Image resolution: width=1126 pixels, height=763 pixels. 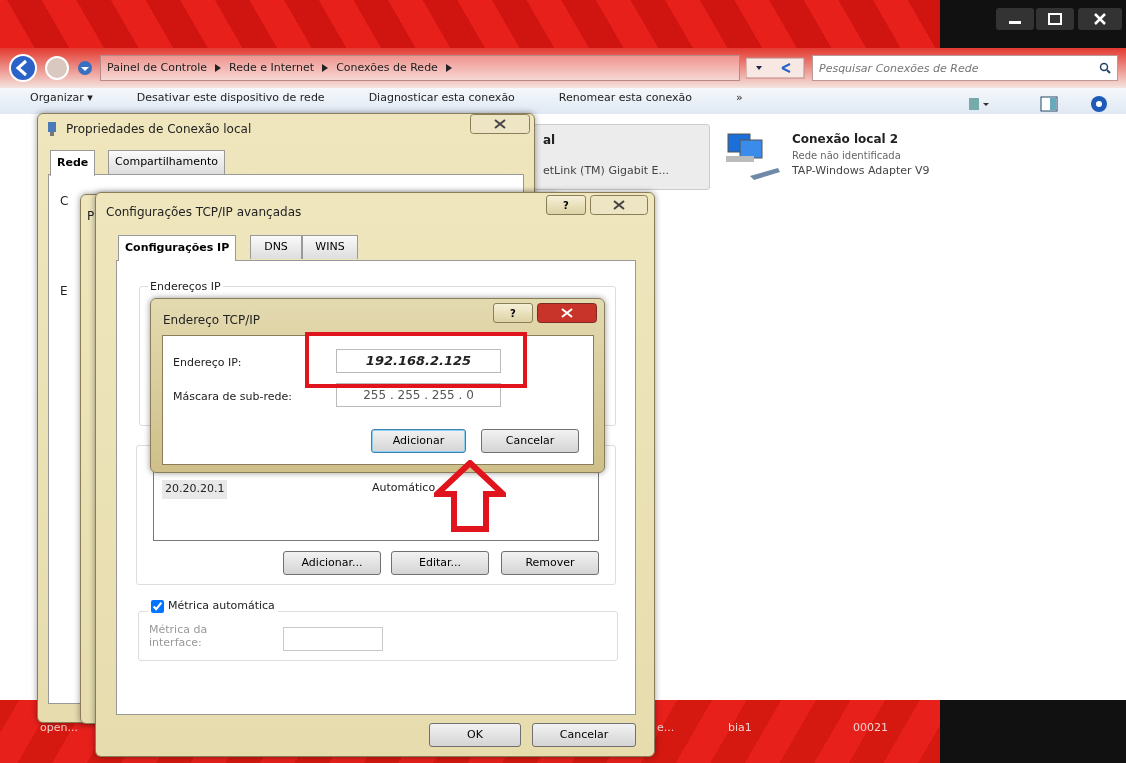 What do you see at coordinates (740, 728) in the screenshot?
I see `taskbar-button: bia1` at bounding box center [740, 728].